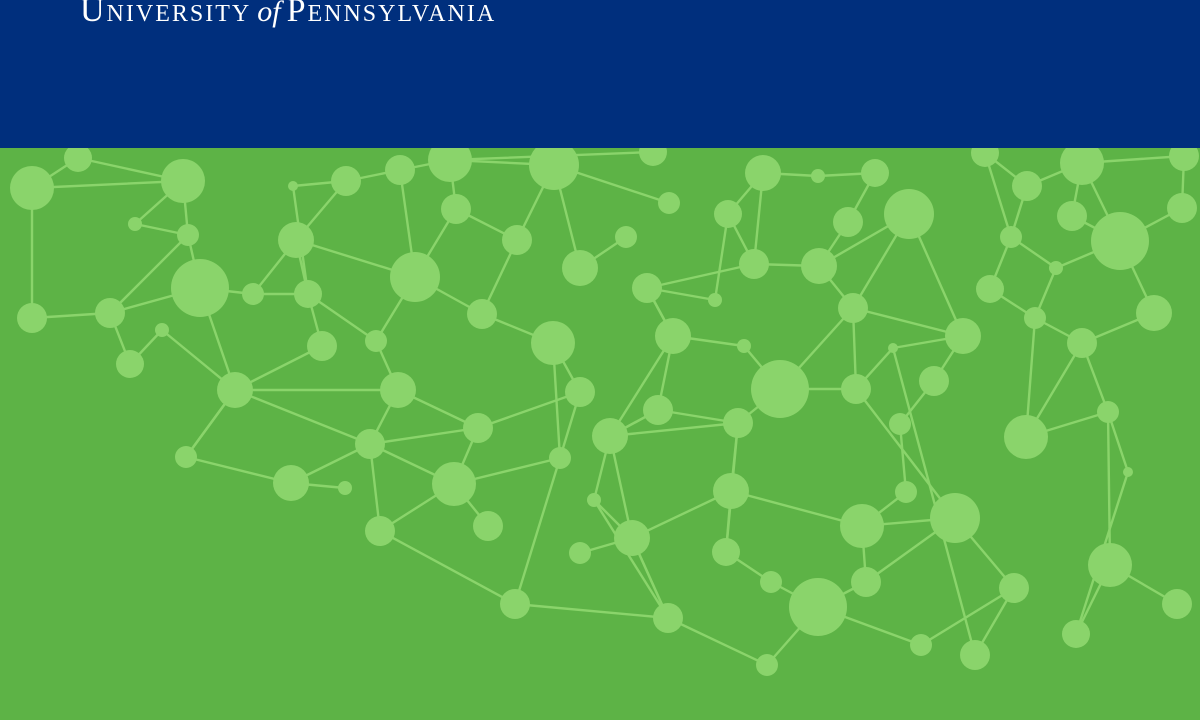 This screenshot has width=1200, height=720. What do you see at coordinates (269, 14) in the screenshot?
I see `wordmark-of: of` at bounding box center [269, 14].